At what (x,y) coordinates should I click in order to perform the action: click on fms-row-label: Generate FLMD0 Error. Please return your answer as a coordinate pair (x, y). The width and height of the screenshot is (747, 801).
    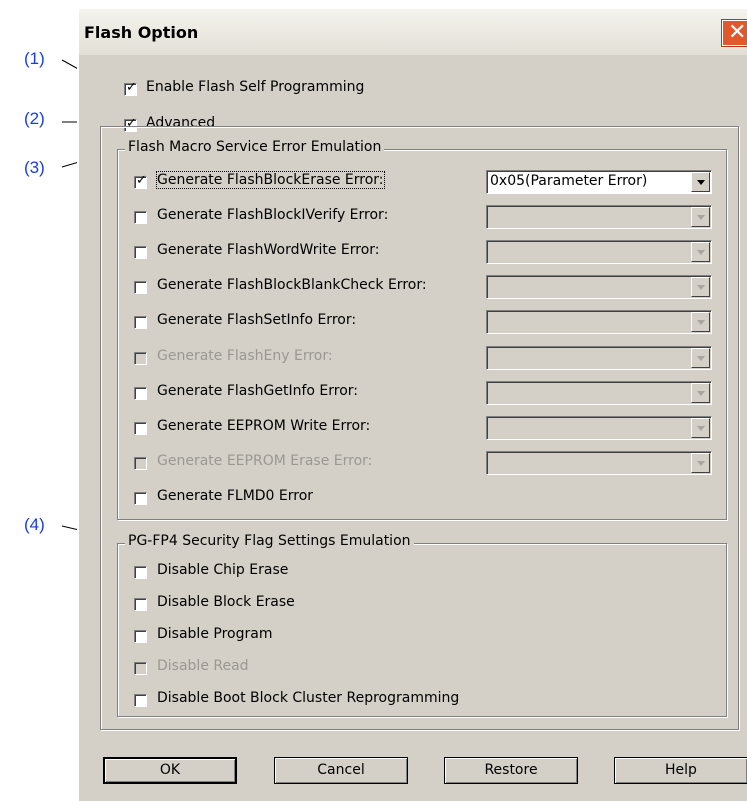
    Looking at the image, I should click on (235, 496).